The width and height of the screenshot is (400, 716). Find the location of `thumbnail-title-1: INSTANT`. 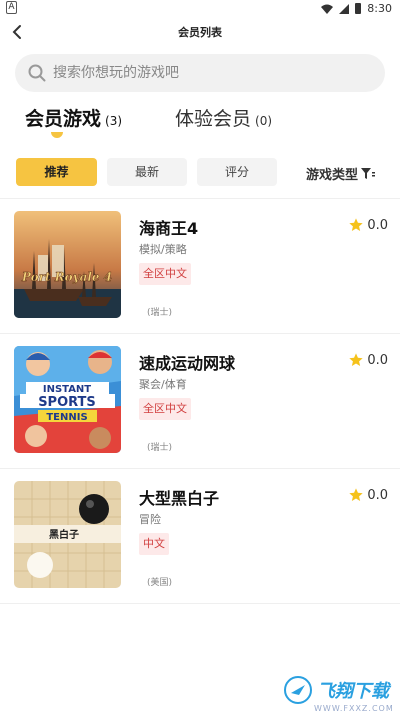

thumbnail-title-1: INSTANT is located at coordinates (67, 389).